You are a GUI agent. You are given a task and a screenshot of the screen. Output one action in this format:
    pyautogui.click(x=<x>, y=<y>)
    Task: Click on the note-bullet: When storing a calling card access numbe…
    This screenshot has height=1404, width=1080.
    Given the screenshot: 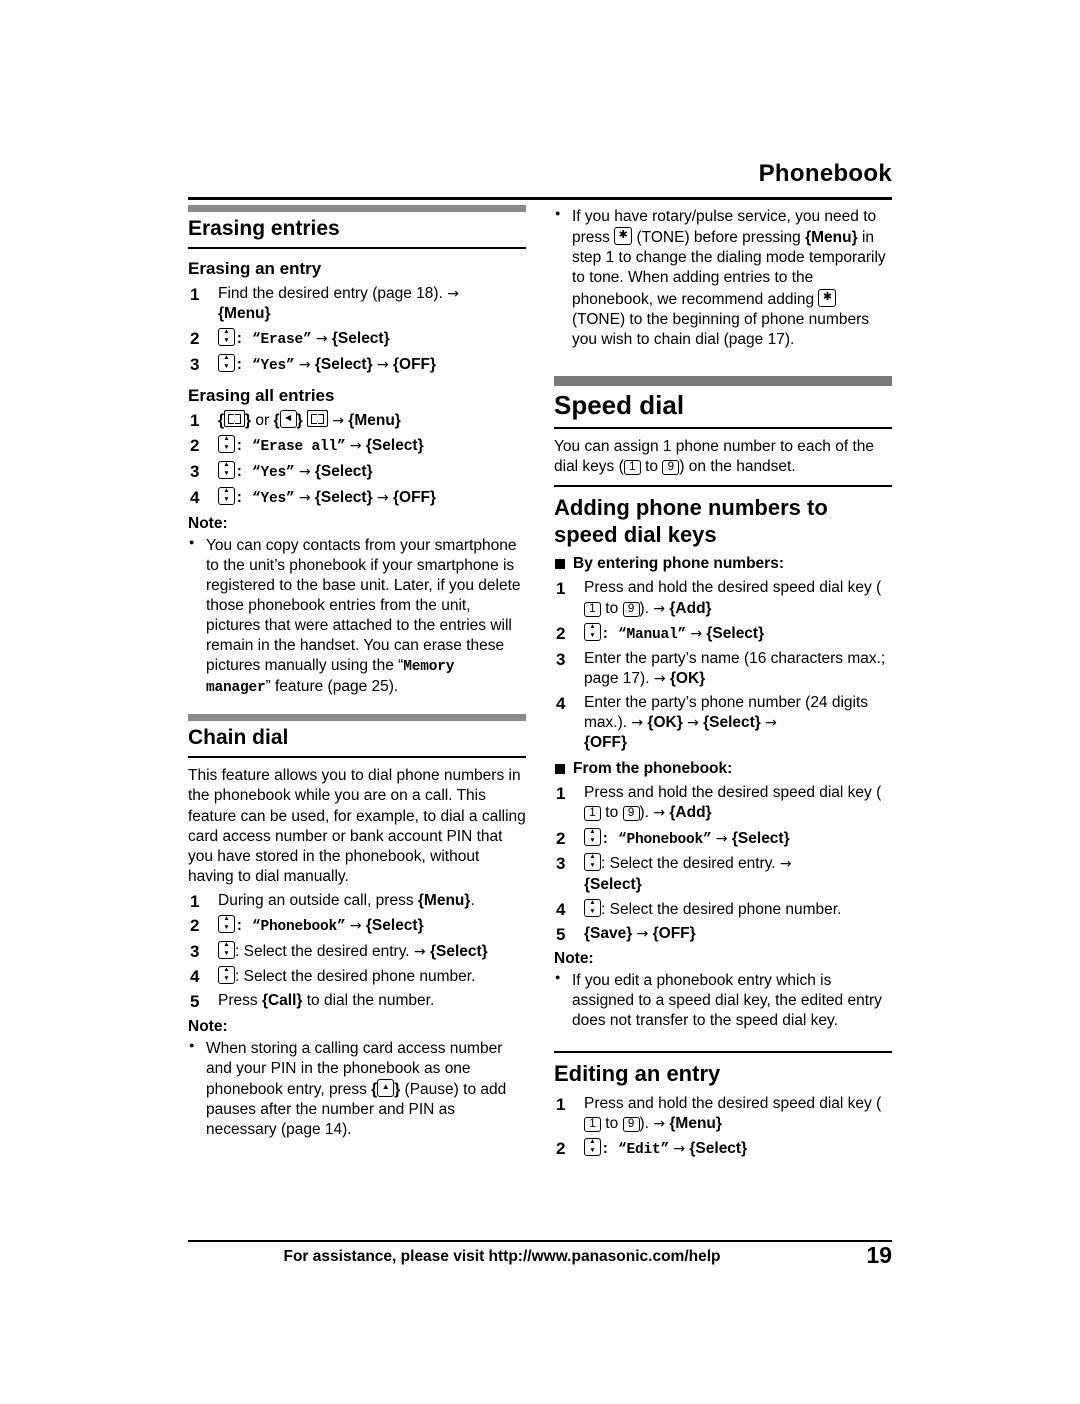 What is the action you would take?
    pyautogui.click(x=357, y=1090)
    